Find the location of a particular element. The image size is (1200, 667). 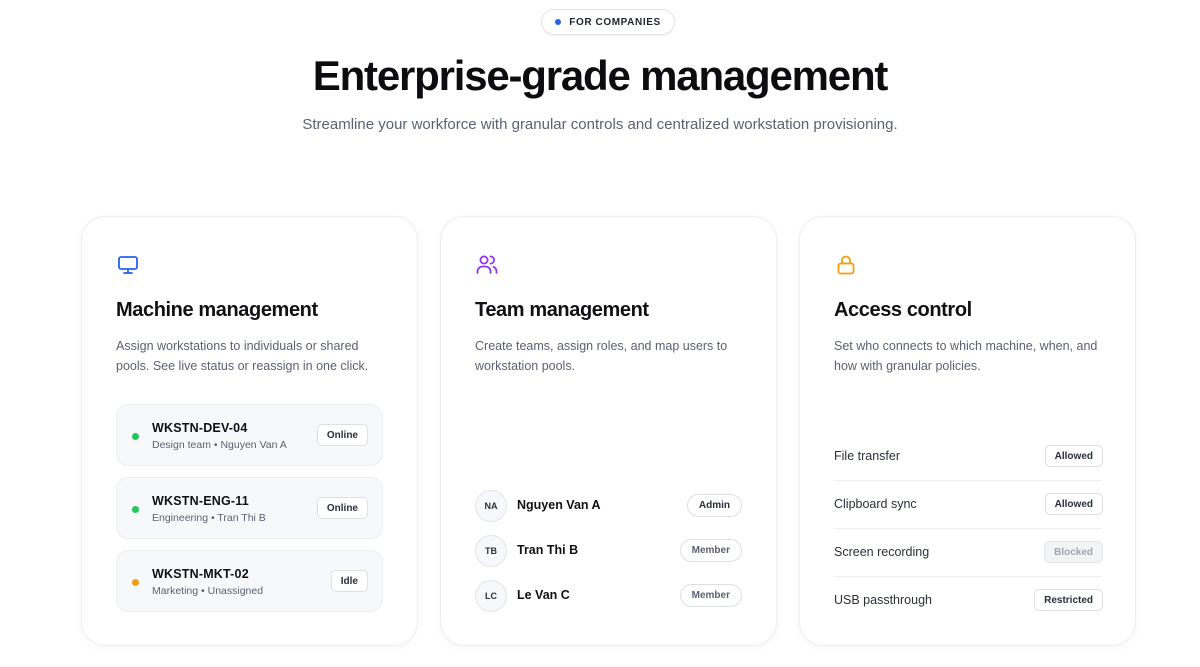

team-member-row: TB Tran Thi B Member is located at coordinates (608, 551).